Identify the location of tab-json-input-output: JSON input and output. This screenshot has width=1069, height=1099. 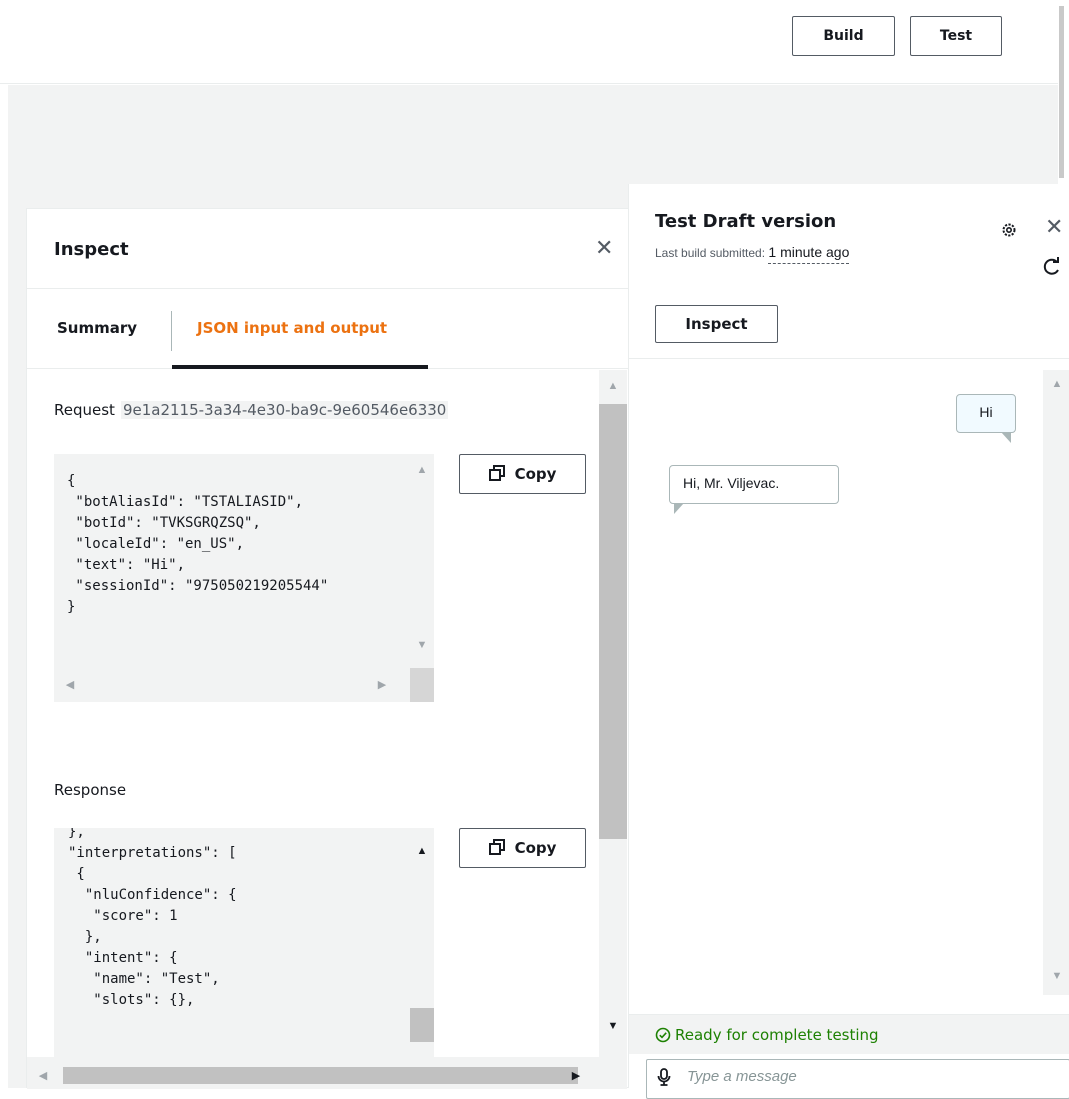
(292, 328).